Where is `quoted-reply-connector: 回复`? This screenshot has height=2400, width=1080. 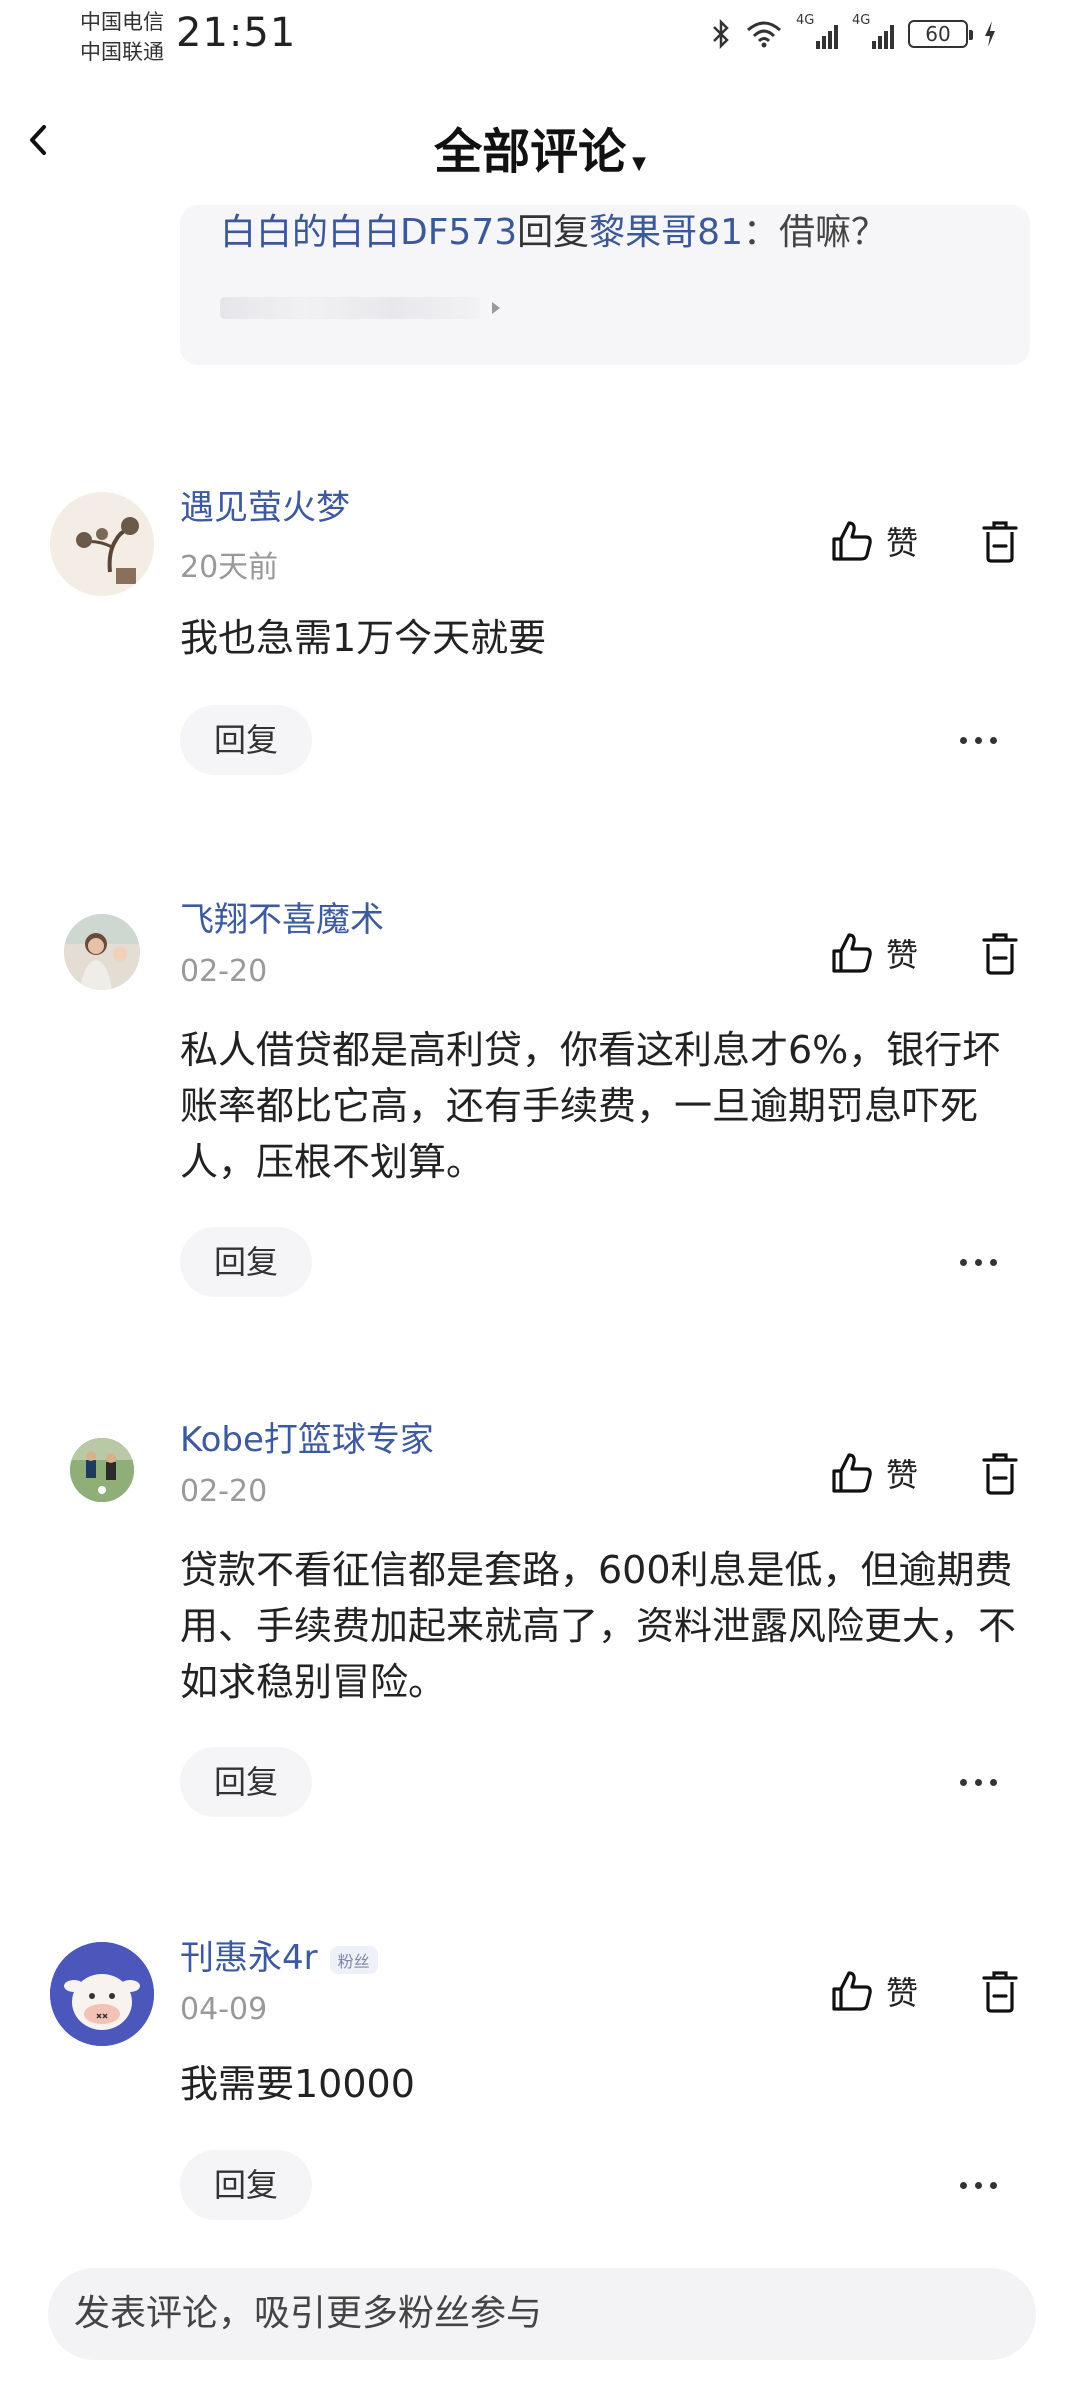 quoted-reply-connector: 回复 is located at coordinates (553, 232).